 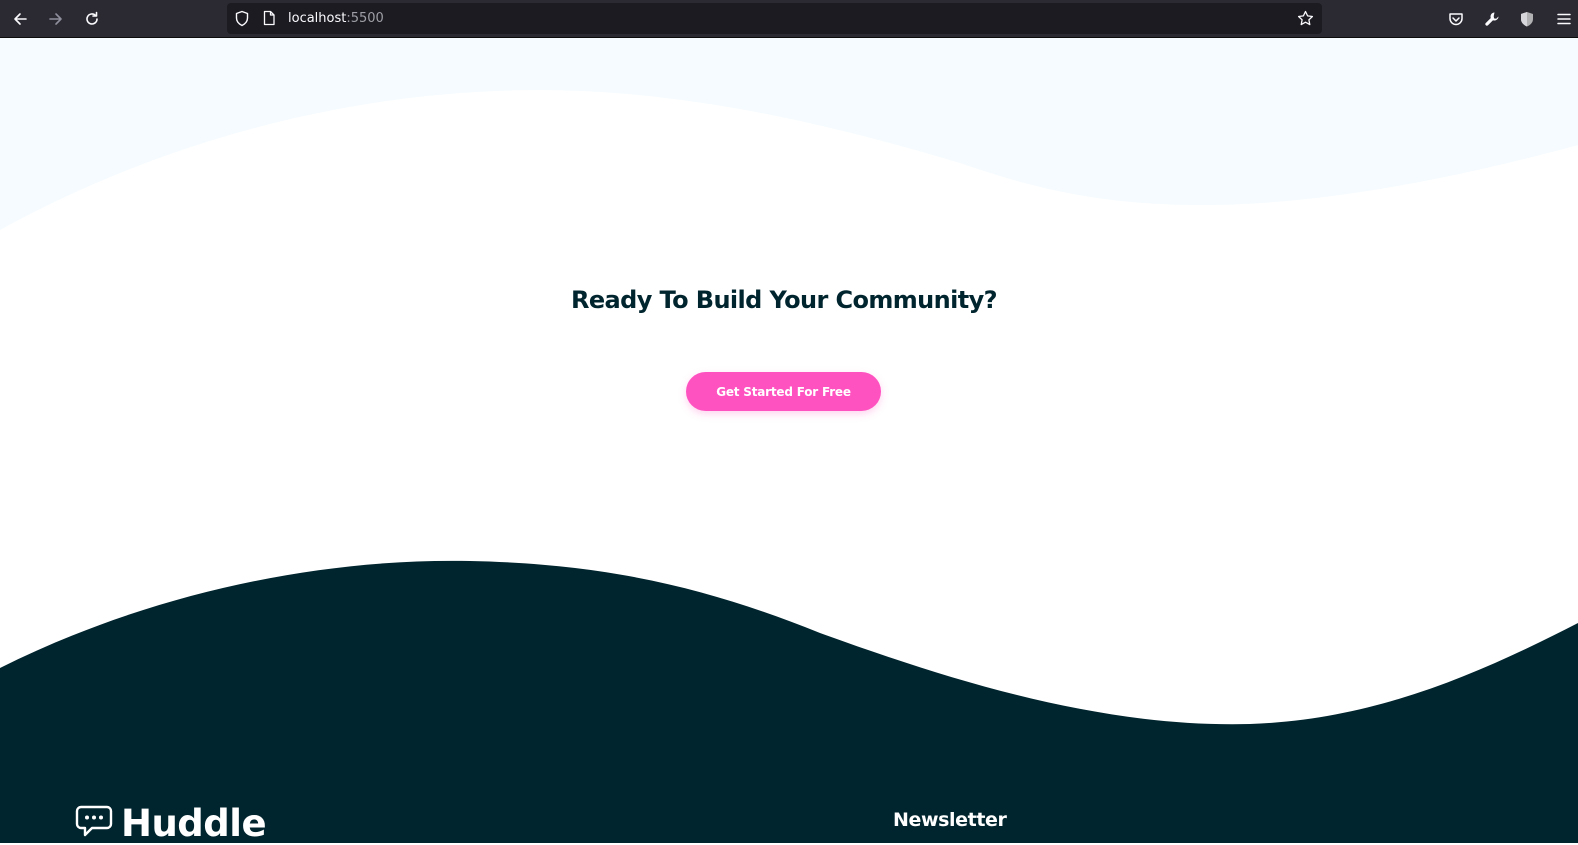 I want to click on tools-button, so click(x=1492, y=19).